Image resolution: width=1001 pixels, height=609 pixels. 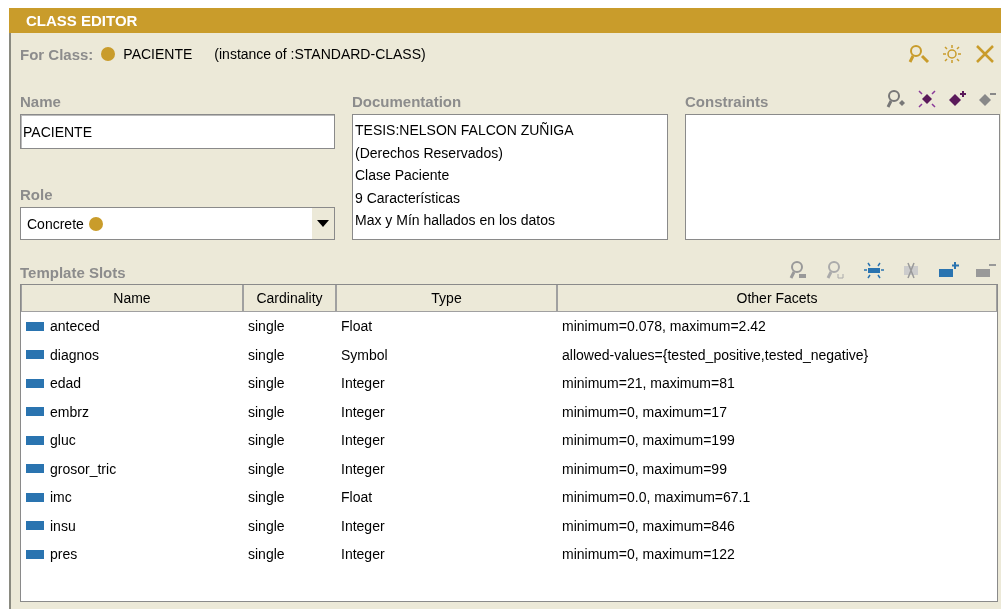 I want to click on constraints-field, so click(x=842, y=177).